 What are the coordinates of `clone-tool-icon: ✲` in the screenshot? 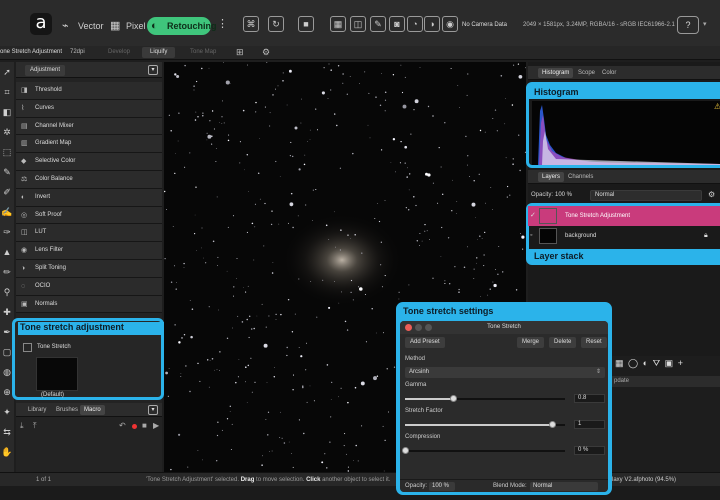 It's located at (7, 132).